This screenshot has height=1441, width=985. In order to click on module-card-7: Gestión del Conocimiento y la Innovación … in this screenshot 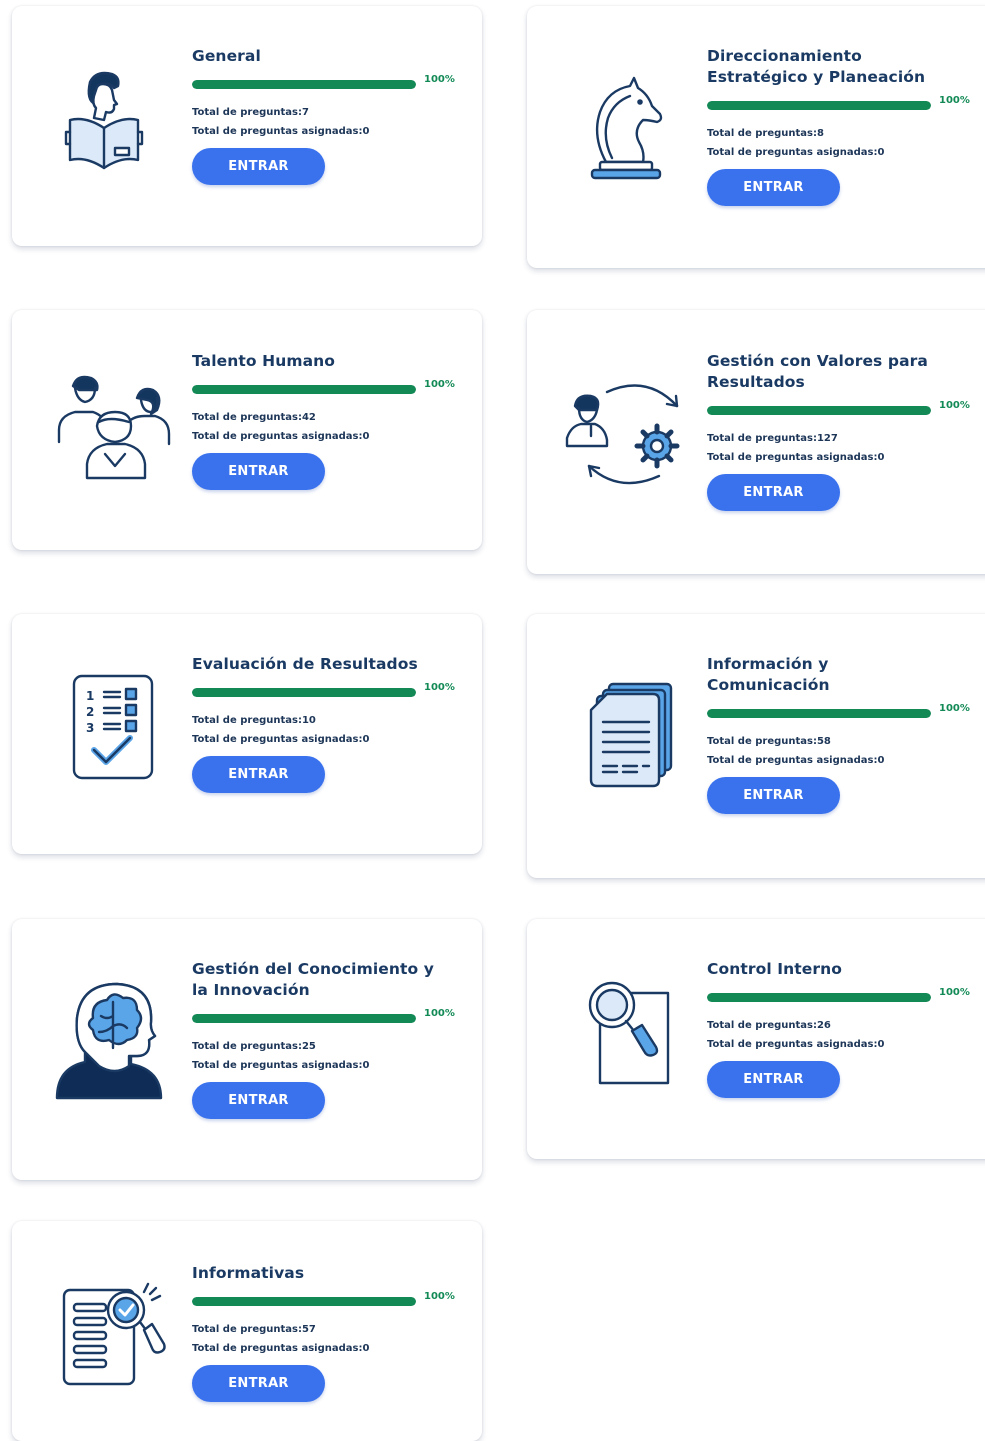, I will do `click(247, 1049)`.